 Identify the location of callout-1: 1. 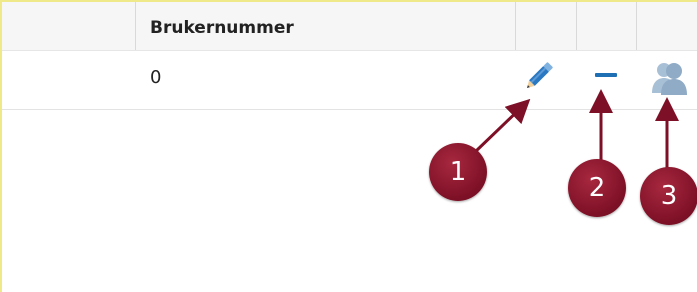
(458, 172).